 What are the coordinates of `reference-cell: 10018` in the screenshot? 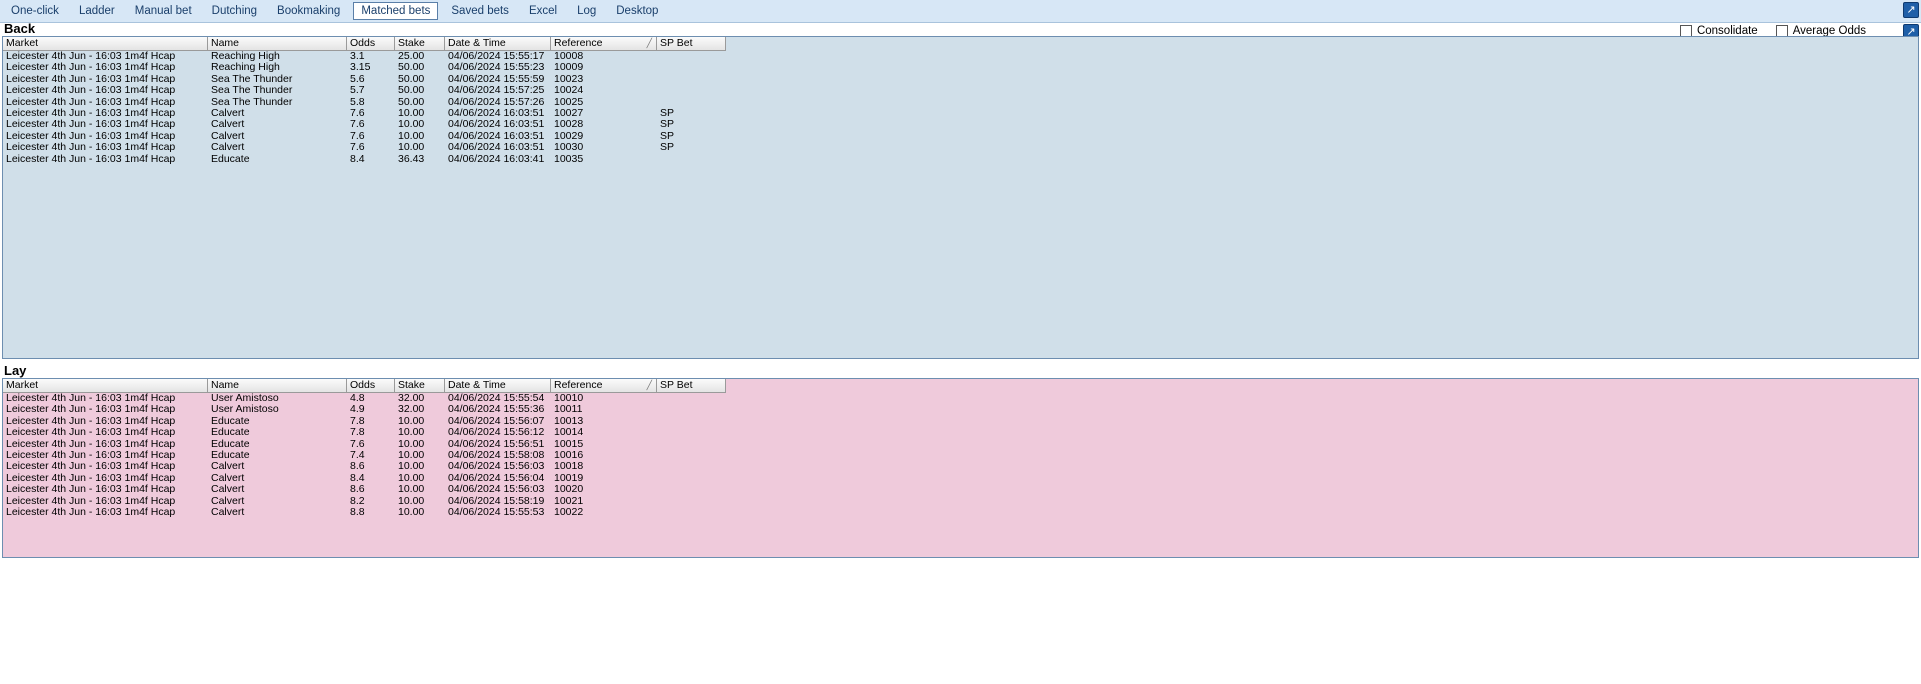 It's located at (569, 467).